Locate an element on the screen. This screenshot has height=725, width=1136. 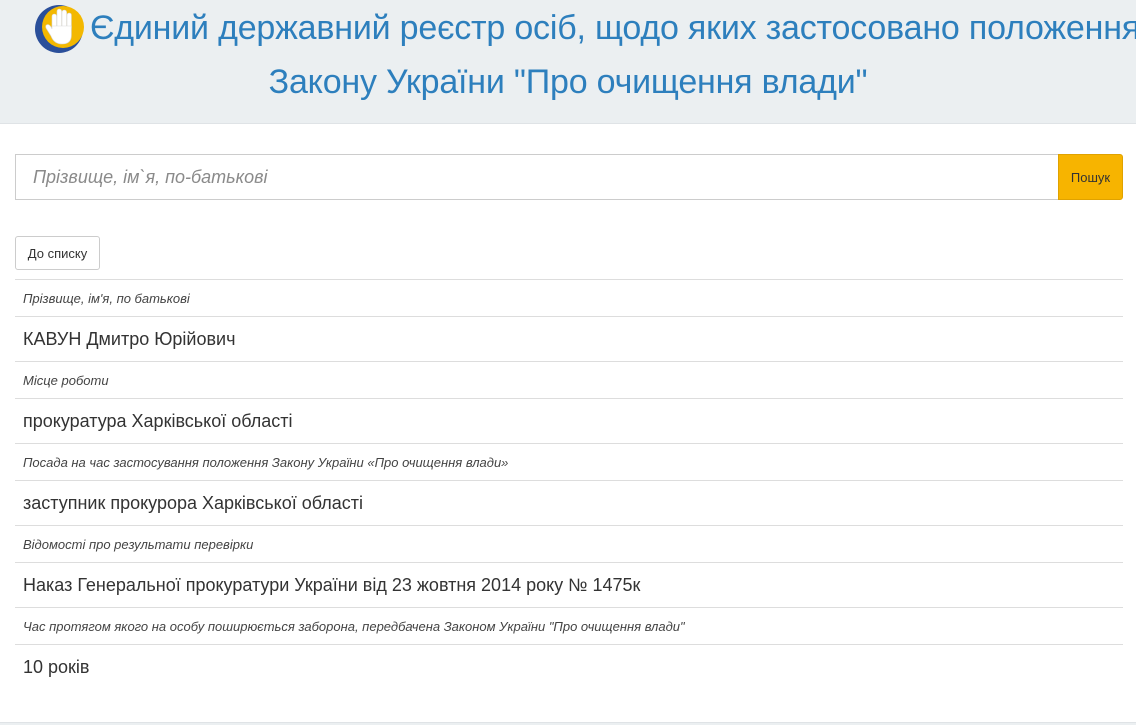
search-button: Пошук is located at coordinates (1090, 177).